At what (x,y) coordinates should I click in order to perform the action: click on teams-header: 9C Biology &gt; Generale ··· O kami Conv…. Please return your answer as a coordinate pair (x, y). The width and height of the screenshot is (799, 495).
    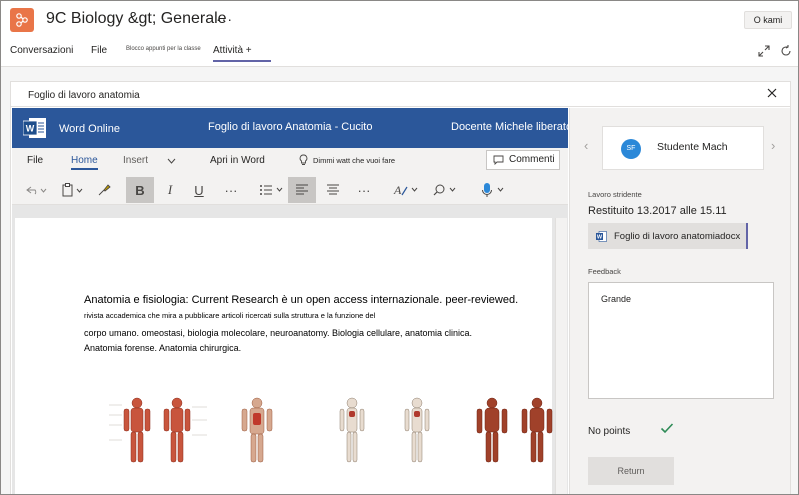
    Looking at the image, I should click on (399, 34).